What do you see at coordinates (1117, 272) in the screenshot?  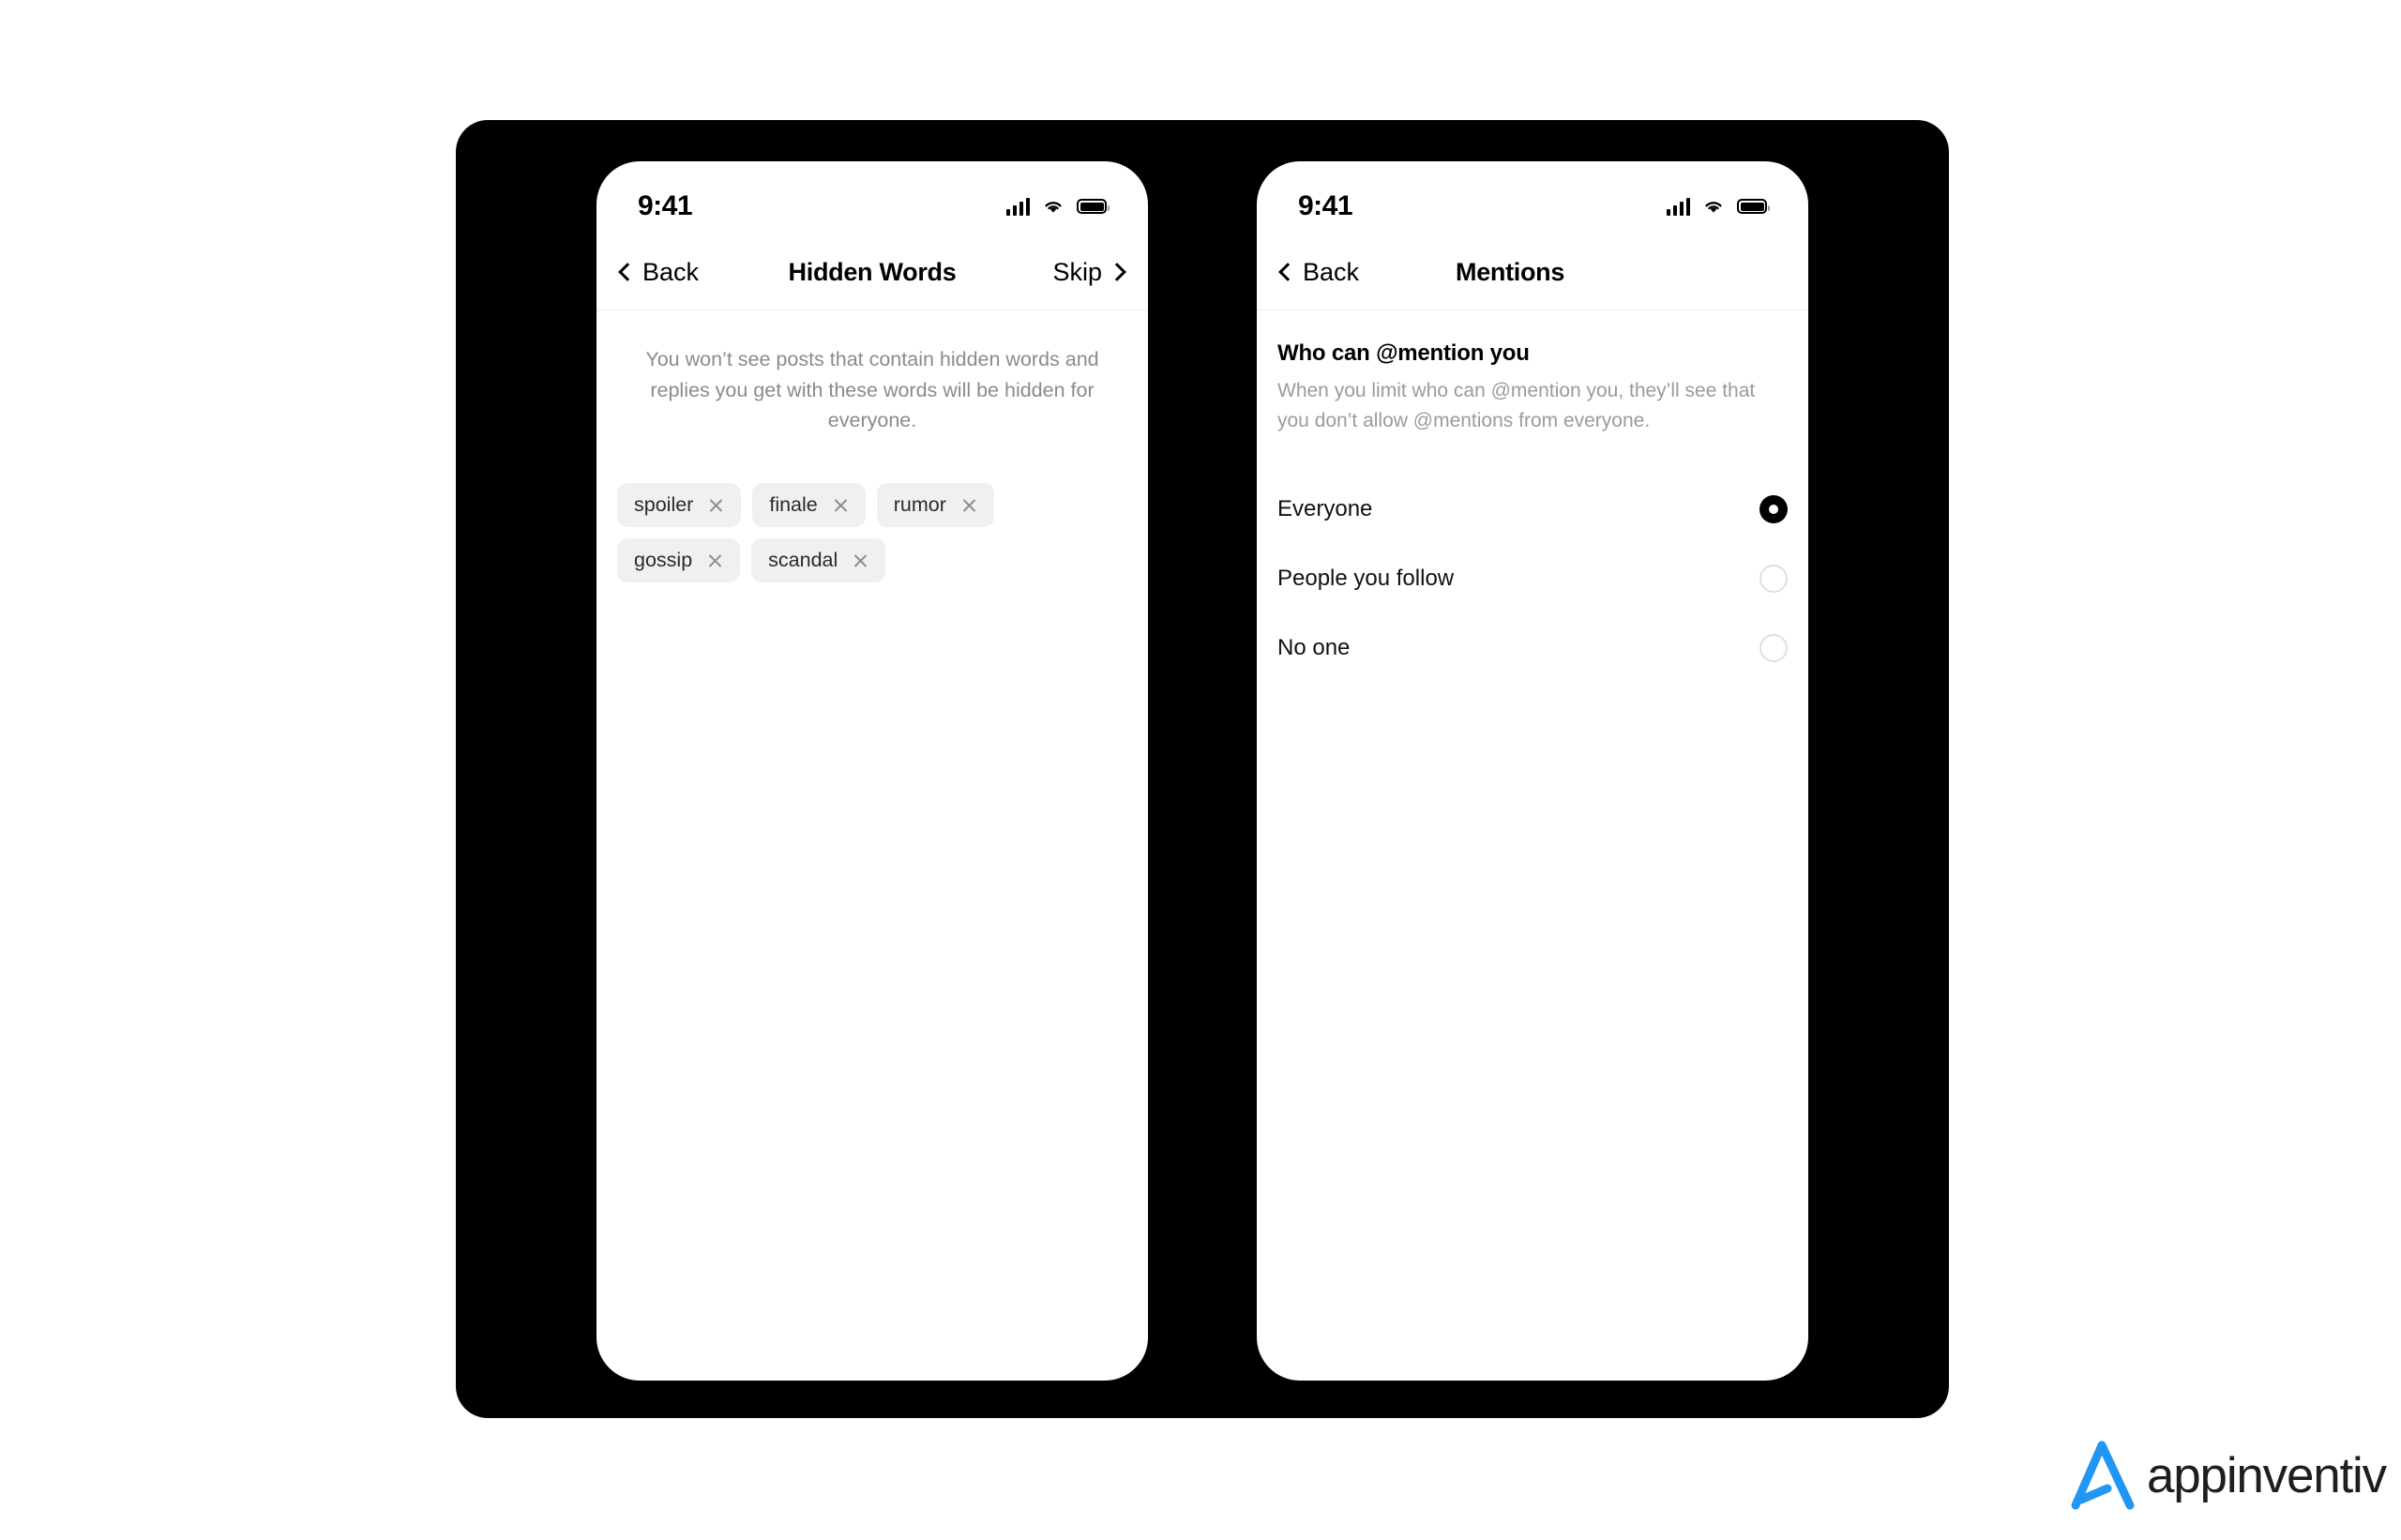 I see `chevron-right-icon` at bounding box center [1117, 272].